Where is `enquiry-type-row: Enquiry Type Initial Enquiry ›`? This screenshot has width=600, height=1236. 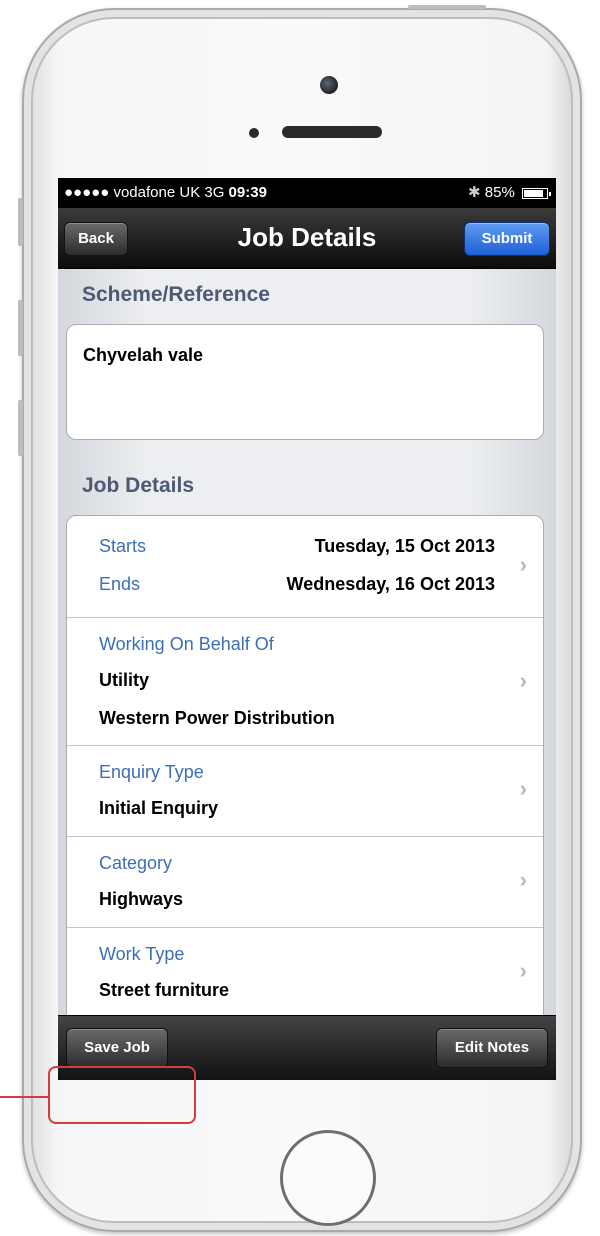 enquiry-type-row: Enquiry Type Initial Enquiry › is located at coordinates (305, 791).